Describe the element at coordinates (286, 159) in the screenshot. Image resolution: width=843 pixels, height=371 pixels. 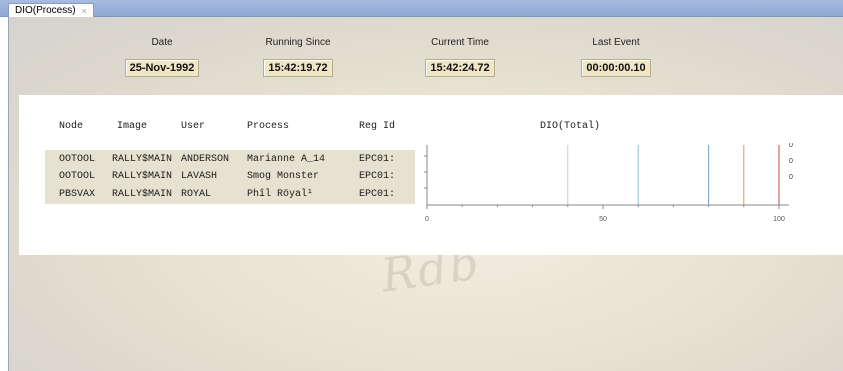
I see `cell-process: Marianne A_14` at that location.